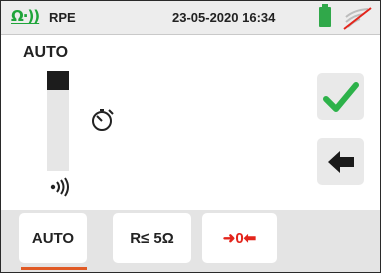 Image resolution: width=381 pixels, height=273 pixels. I want to click on timer-icon, so click(103, 120).